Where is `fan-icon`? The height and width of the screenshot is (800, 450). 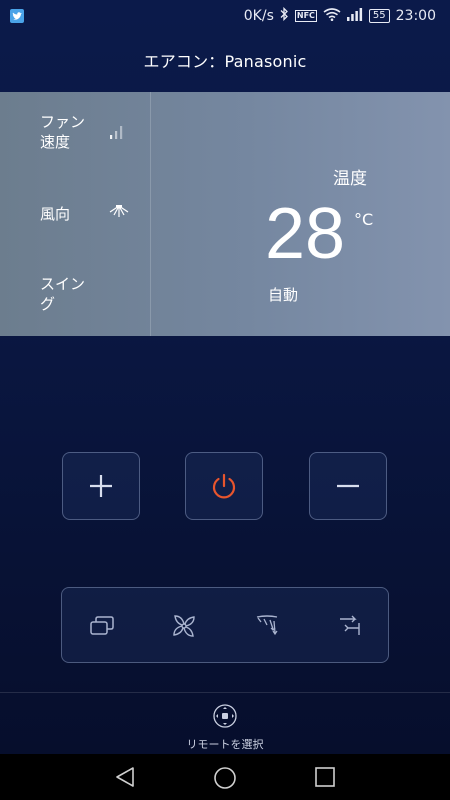 fan-icon is located at coordinates (184, 626).